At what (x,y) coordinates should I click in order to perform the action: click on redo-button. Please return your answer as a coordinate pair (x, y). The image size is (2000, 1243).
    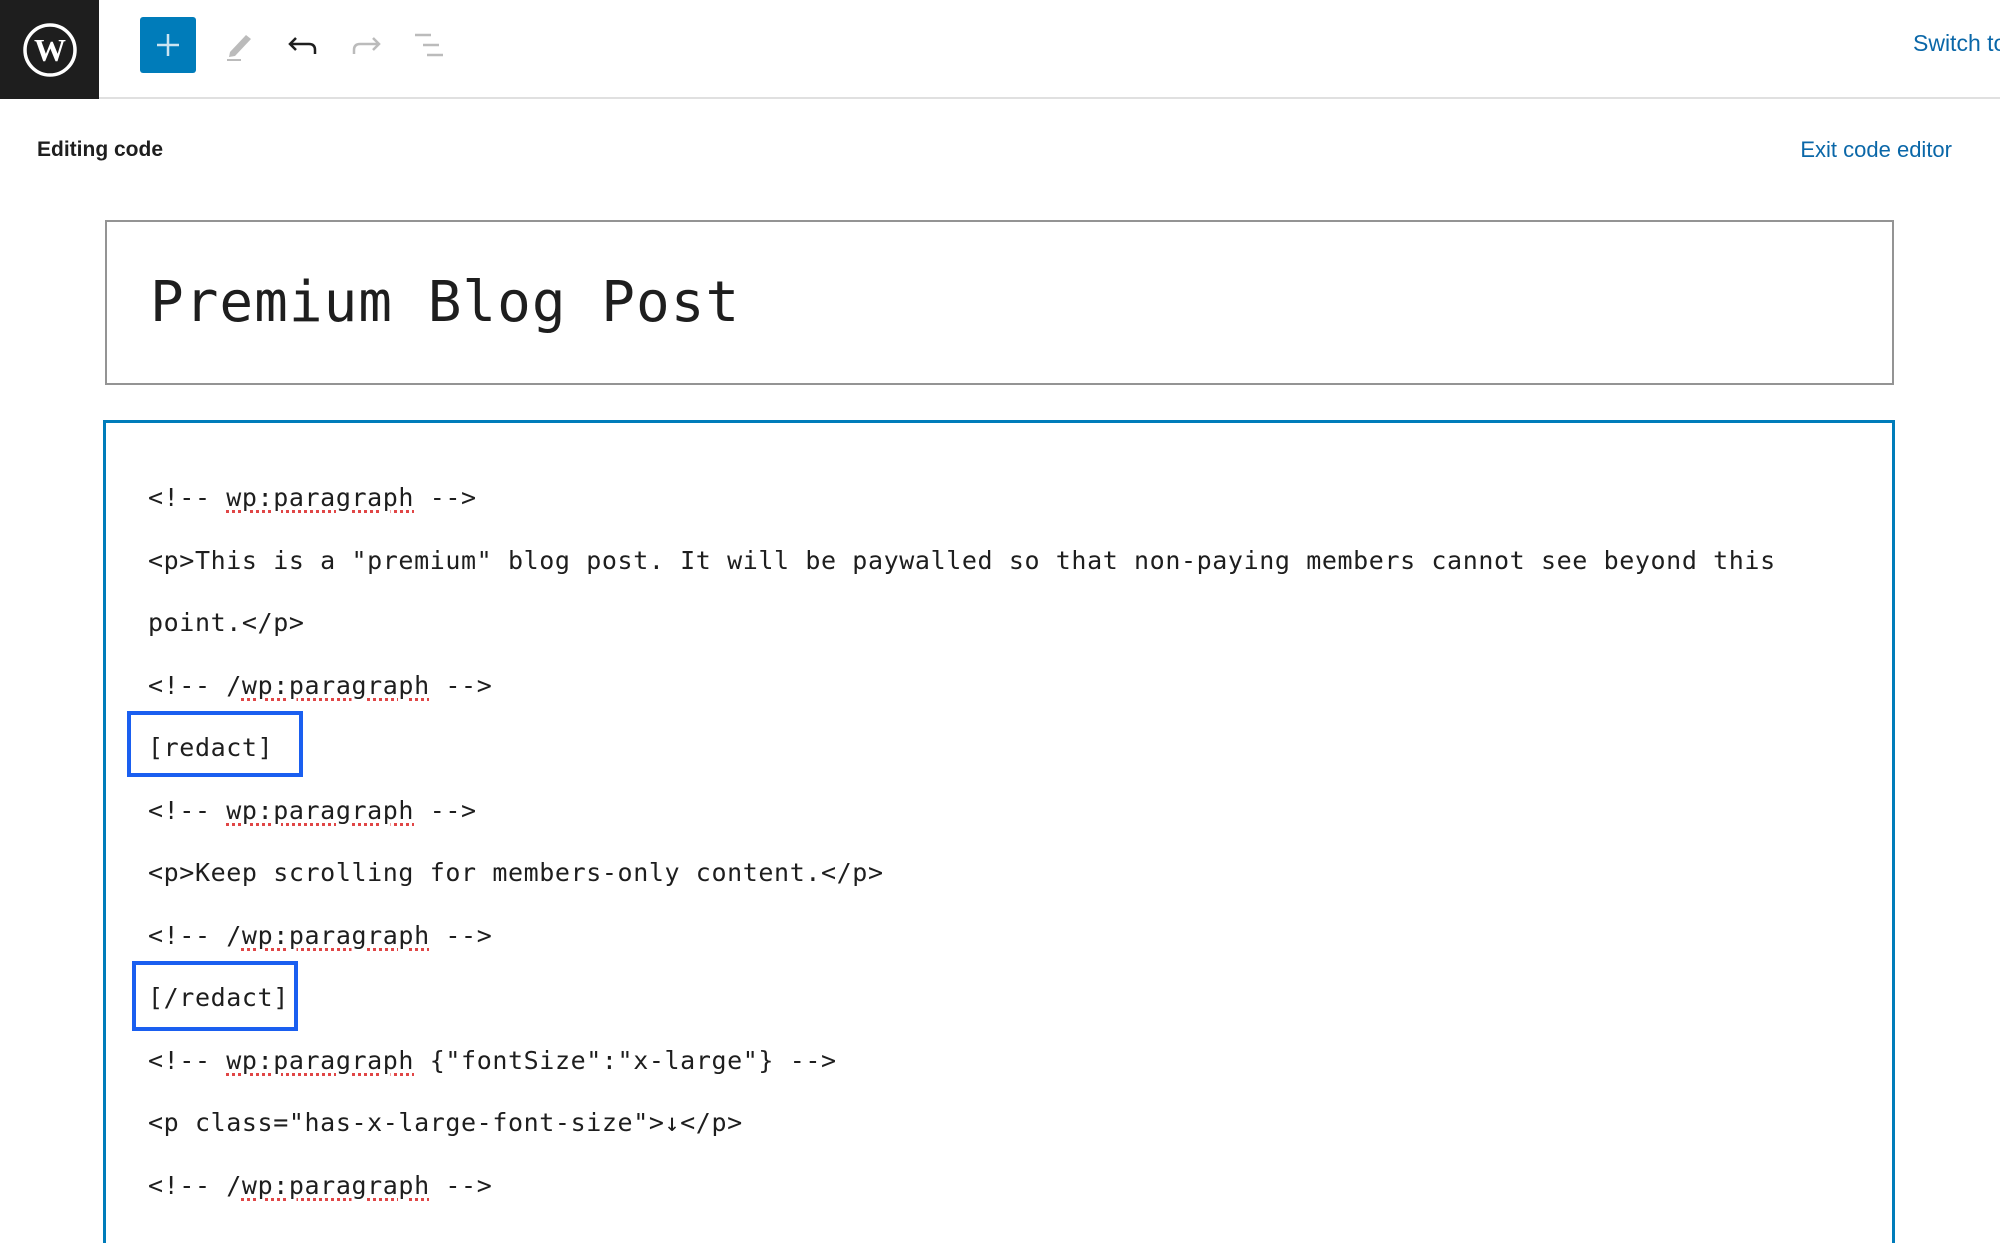
    Looking at the image, I should click on (366, 45).